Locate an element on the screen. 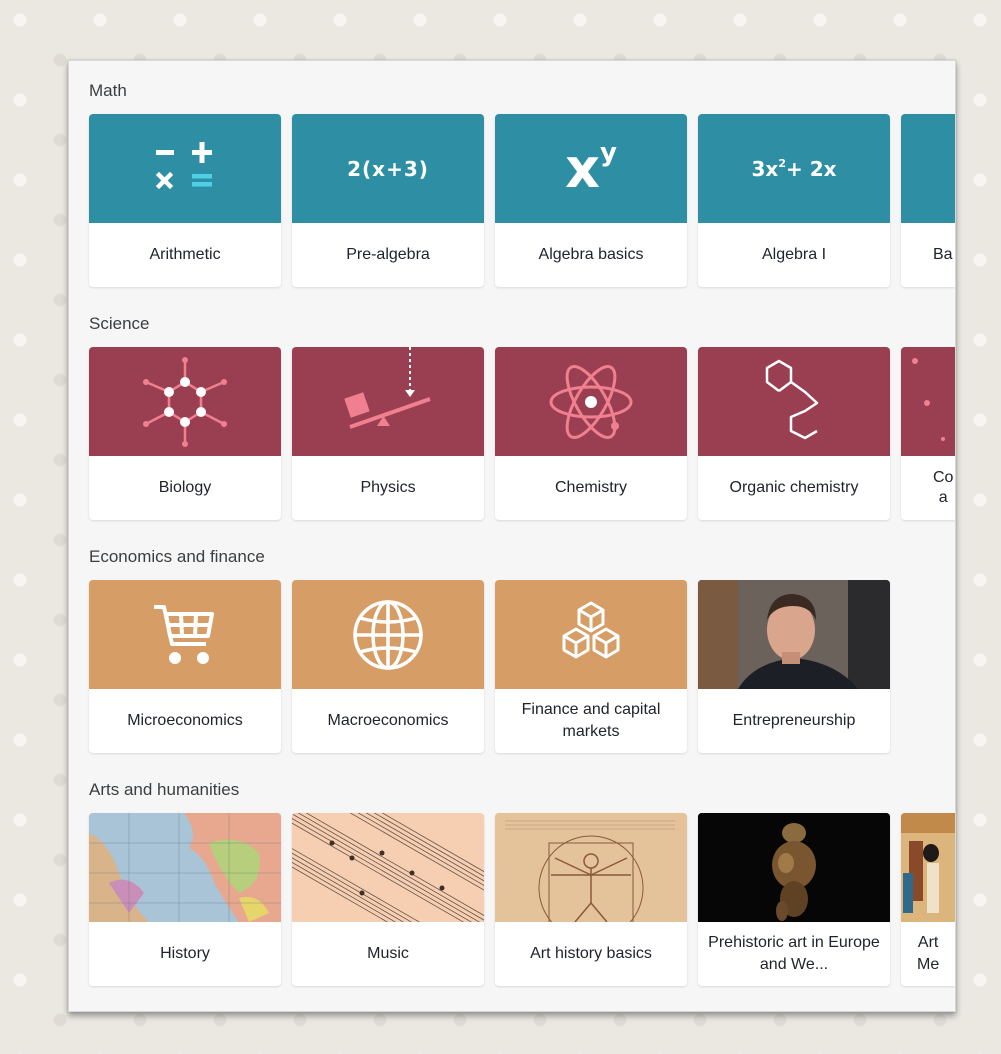  algebra-basics-icon: xy is located at coordinates (591, 168).